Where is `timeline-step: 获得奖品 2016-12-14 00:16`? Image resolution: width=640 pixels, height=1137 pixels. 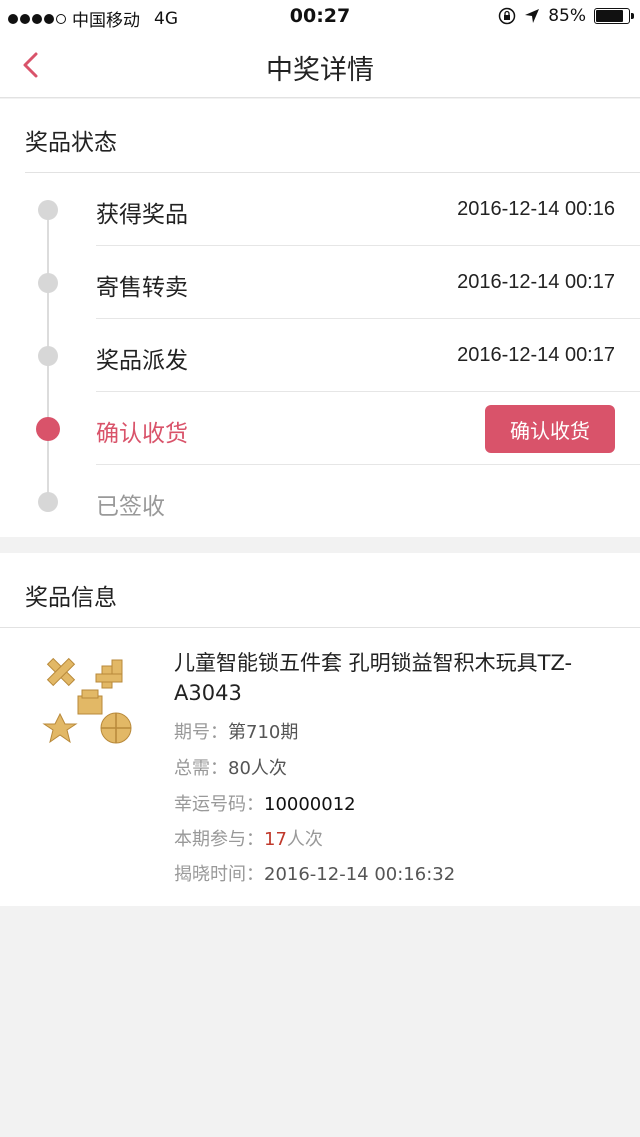 timeline-step: 获得奖品 2016-12-14 00:16 is located at coordinates (320, 209).